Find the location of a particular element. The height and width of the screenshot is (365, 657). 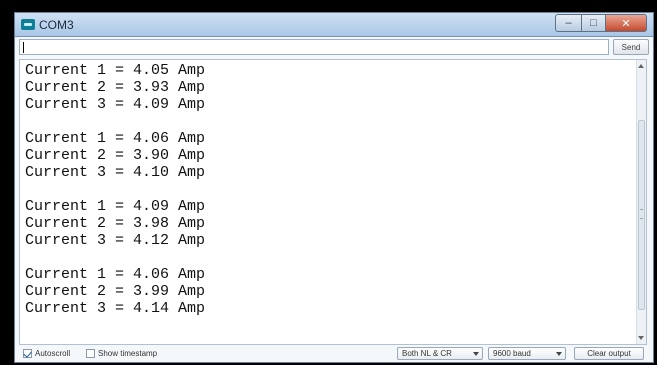

input-row: Send is located at coordinates (334, 48).